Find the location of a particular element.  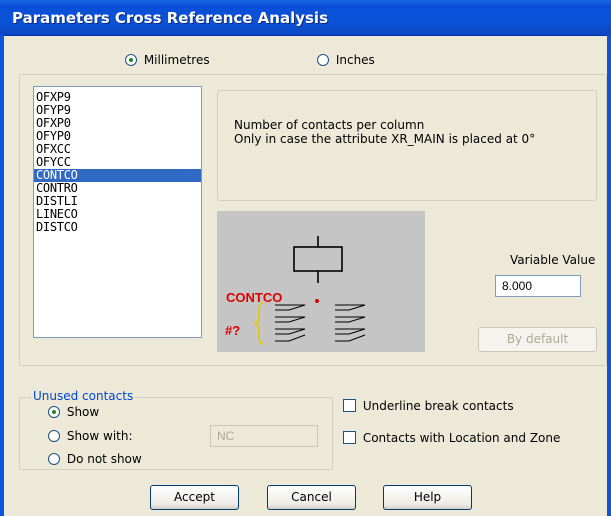

radio-millimetres-label: Millimetres is located at coordinates (176, 60).